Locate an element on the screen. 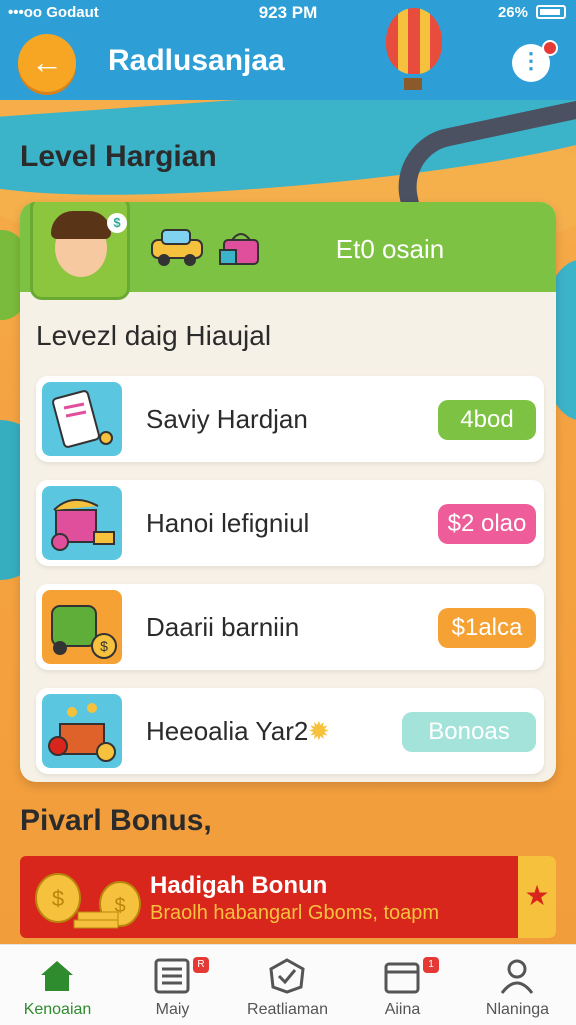  battery-percent: 26% is located at coordinates (512, 12).